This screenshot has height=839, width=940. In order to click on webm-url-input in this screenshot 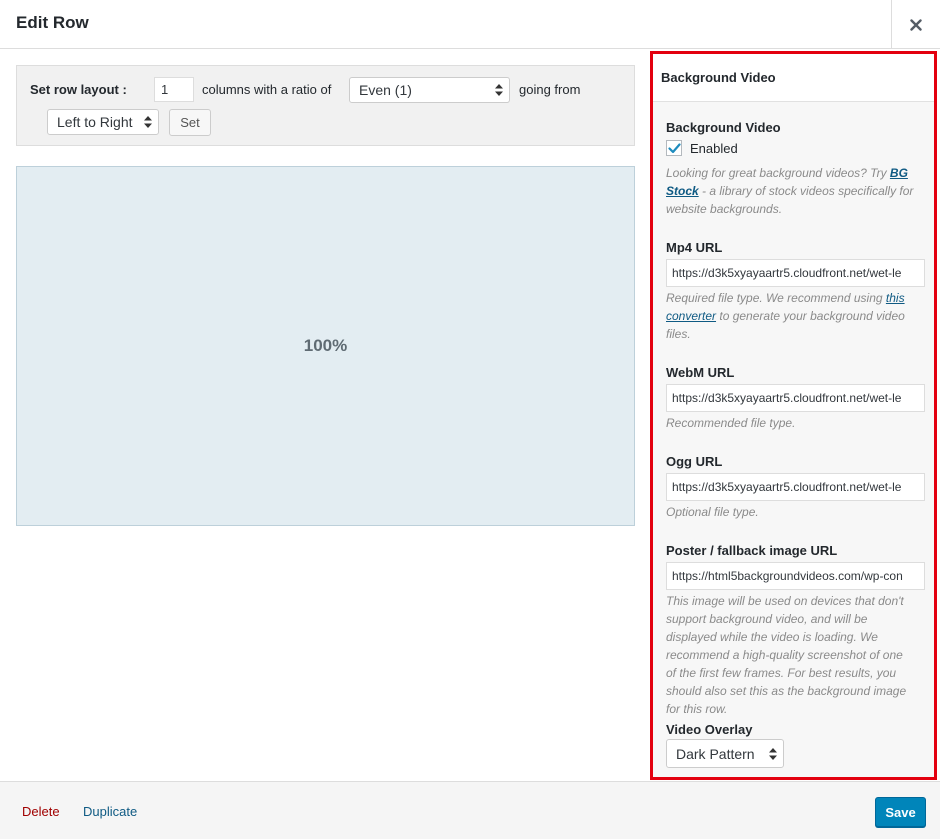, I will do `click(795, 398)`.